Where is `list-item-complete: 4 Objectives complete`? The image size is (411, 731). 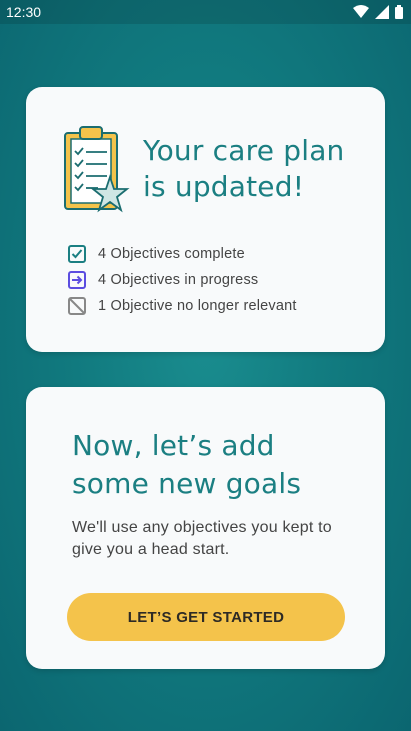
list-item-complete: 4 Objectives complete is located at coordinates (182, 254).